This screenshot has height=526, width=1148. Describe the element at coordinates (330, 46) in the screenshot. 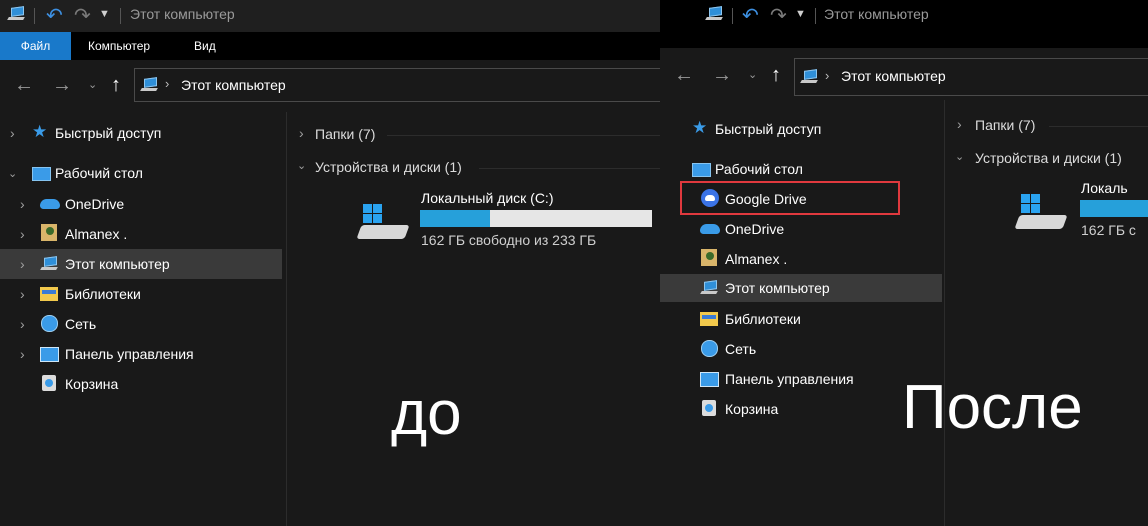

I see `ribbon: Файл Компьютер Вид` at that location.